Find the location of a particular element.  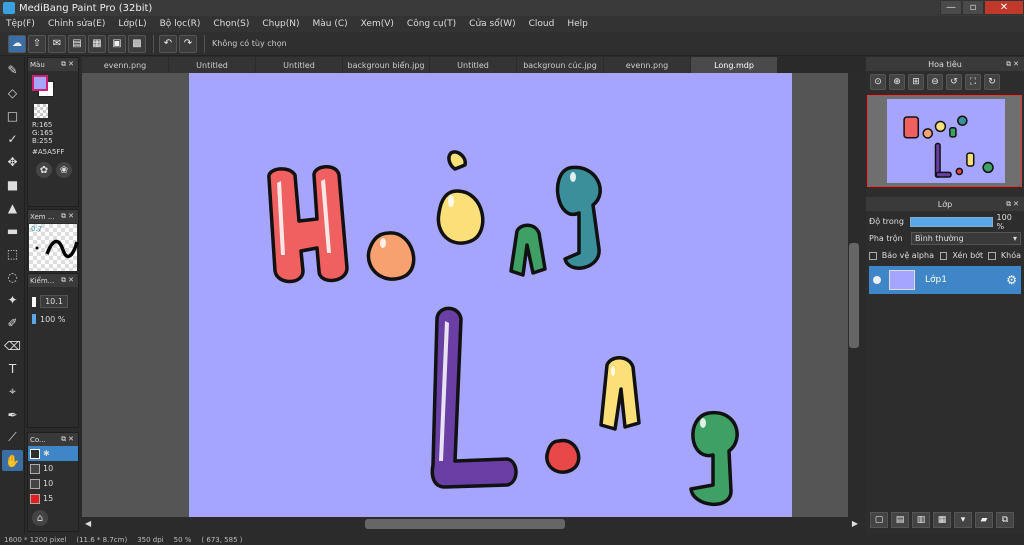

layer-menu-icon: ▾ is located at coordinates (963, 520).